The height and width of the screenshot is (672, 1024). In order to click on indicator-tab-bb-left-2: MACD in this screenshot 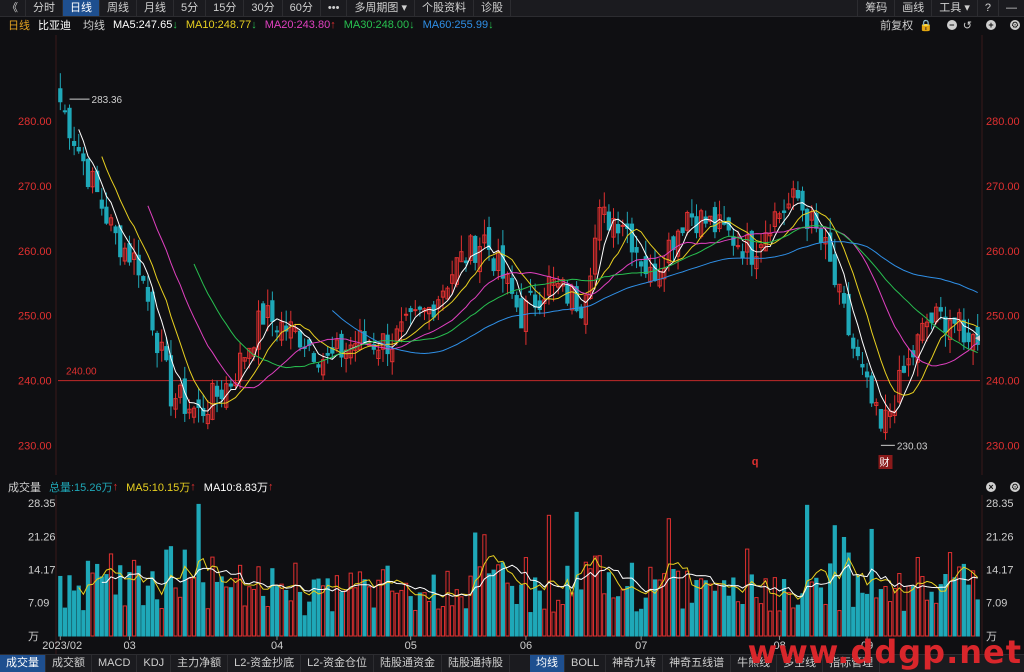, I will do `click(115, 663)`.